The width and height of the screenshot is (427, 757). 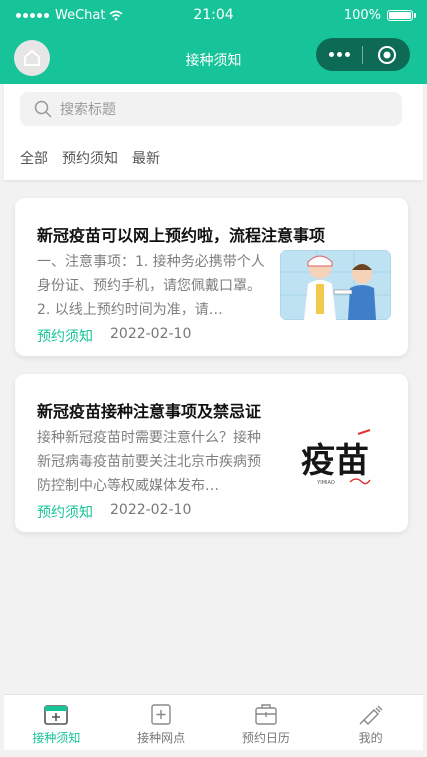 What do you see at coordinates (325, 483) in the screenshot?
I see `svg-text: YIMIAO` at bounding box center [325, 483].